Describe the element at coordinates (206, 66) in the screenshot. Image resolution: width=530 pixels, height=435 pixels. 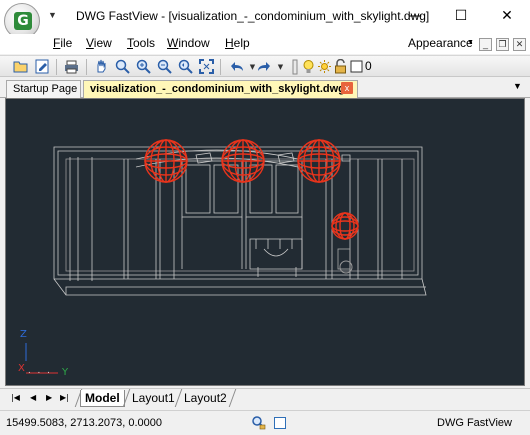
I see `zoom-extents-icon` at that location.